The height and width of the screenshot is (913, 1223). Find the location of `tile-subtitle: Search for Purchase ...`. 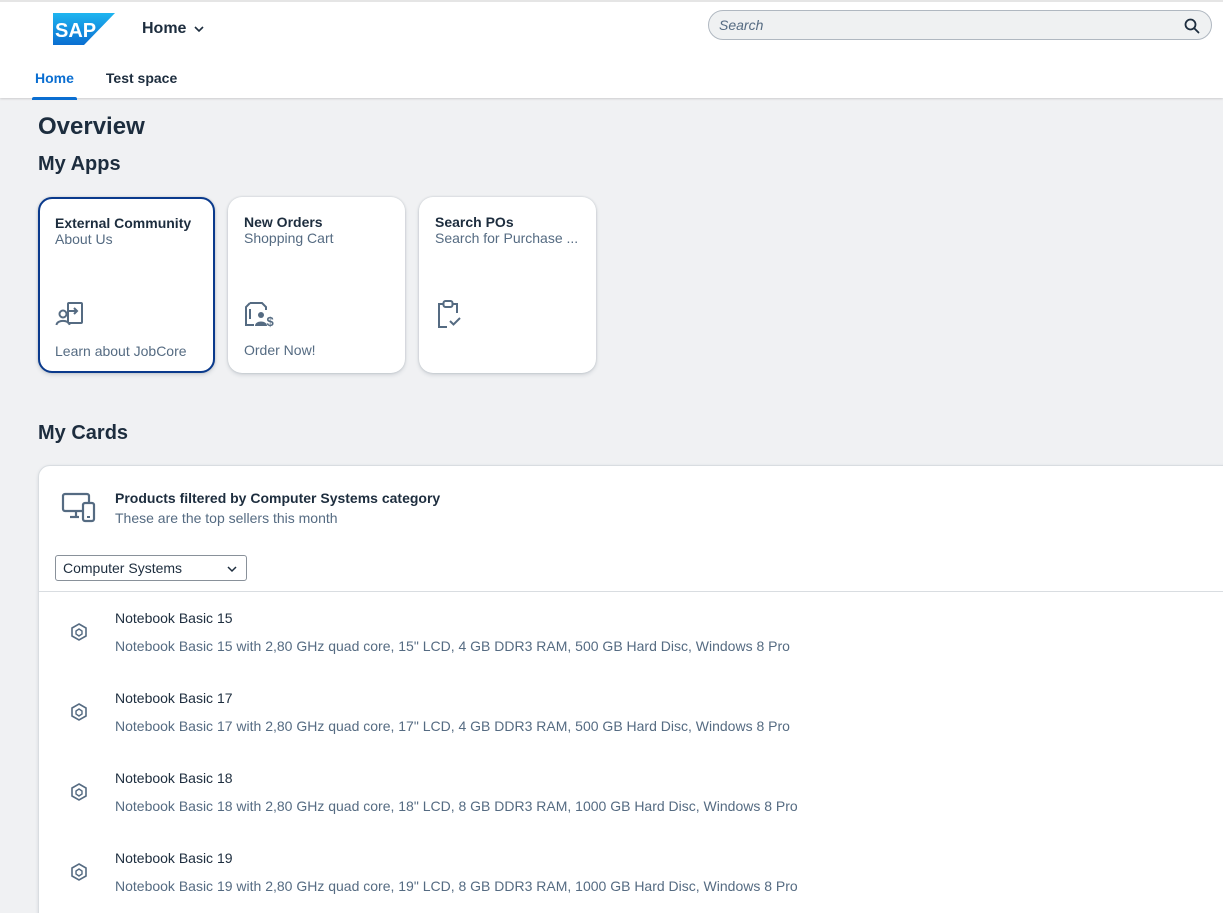

tile-subtitle: Search for Purchase ... is located at coordinates (507, 238).